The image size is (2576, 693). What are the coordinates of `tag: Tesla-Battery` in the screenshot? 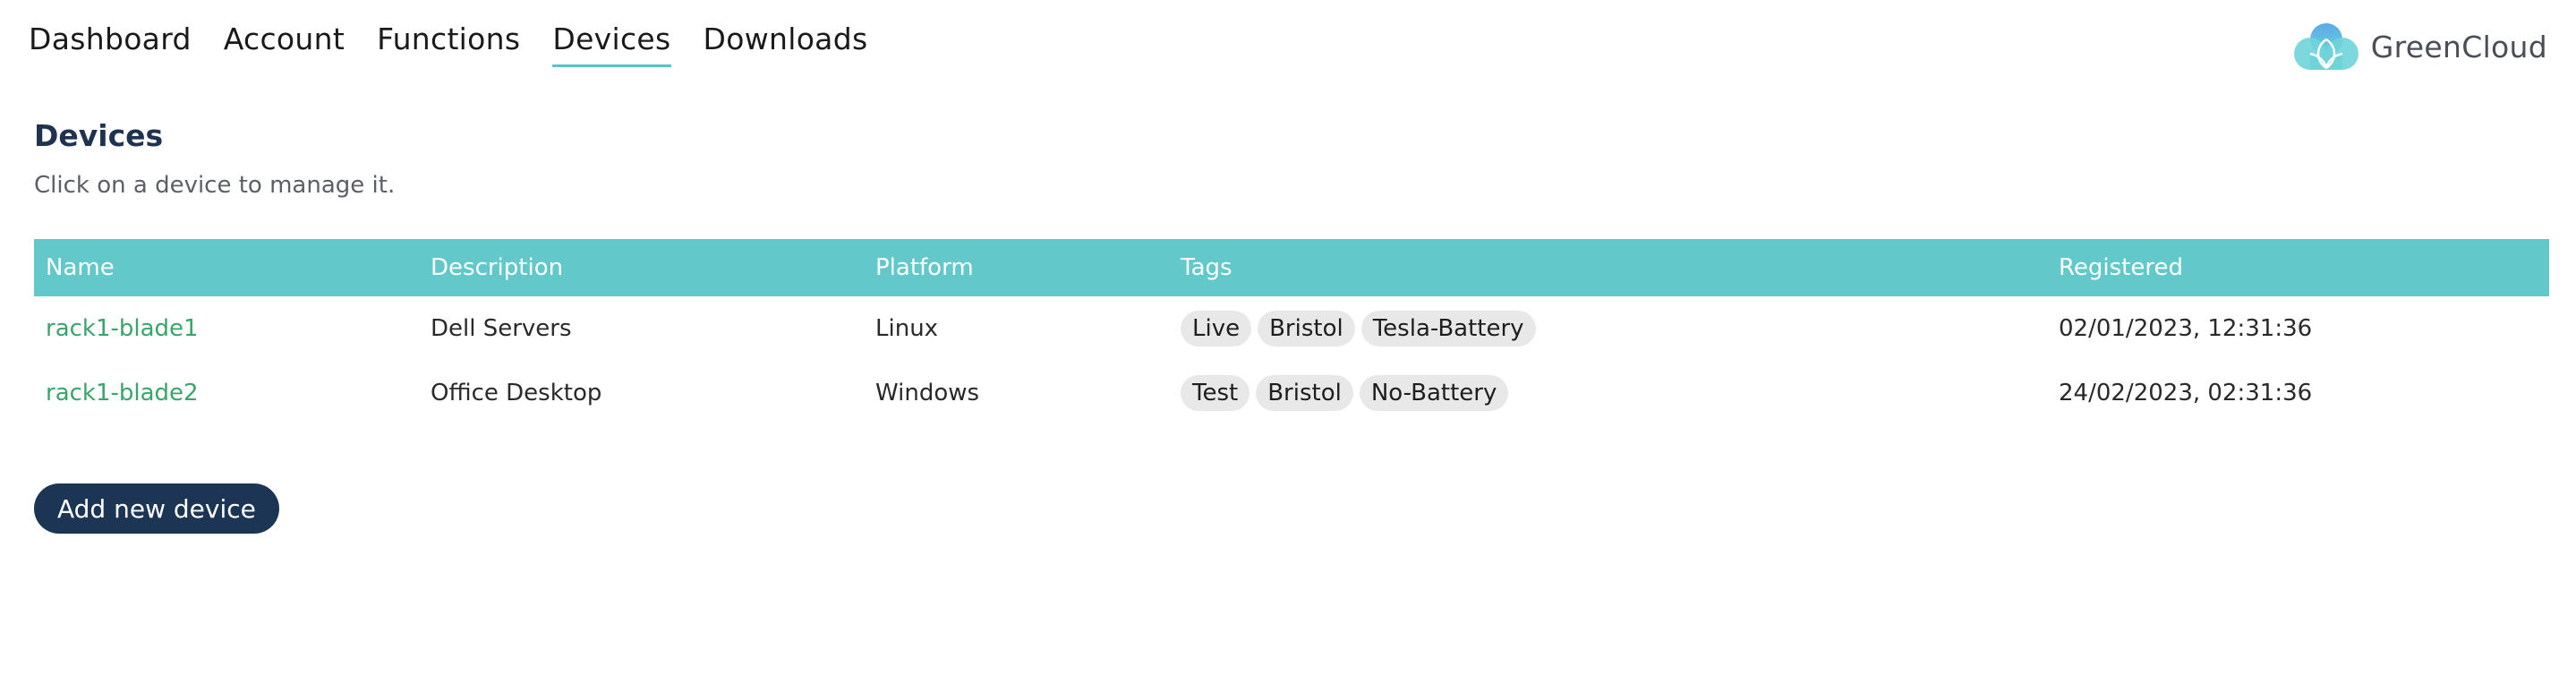 It's located at (1448, 328).